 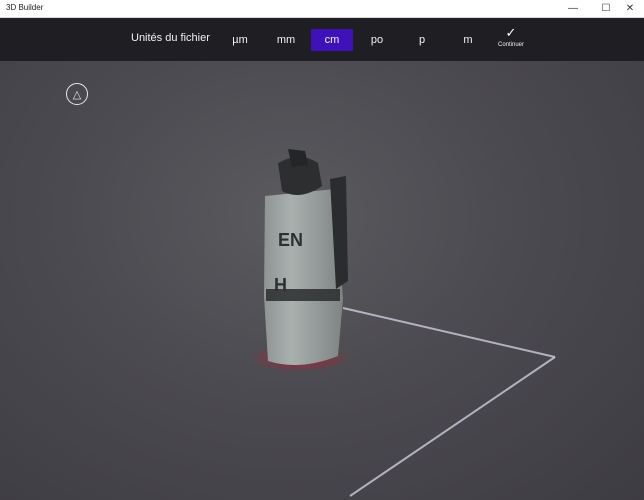 I want to click on unit-po: po, so click(x=377, y=40).